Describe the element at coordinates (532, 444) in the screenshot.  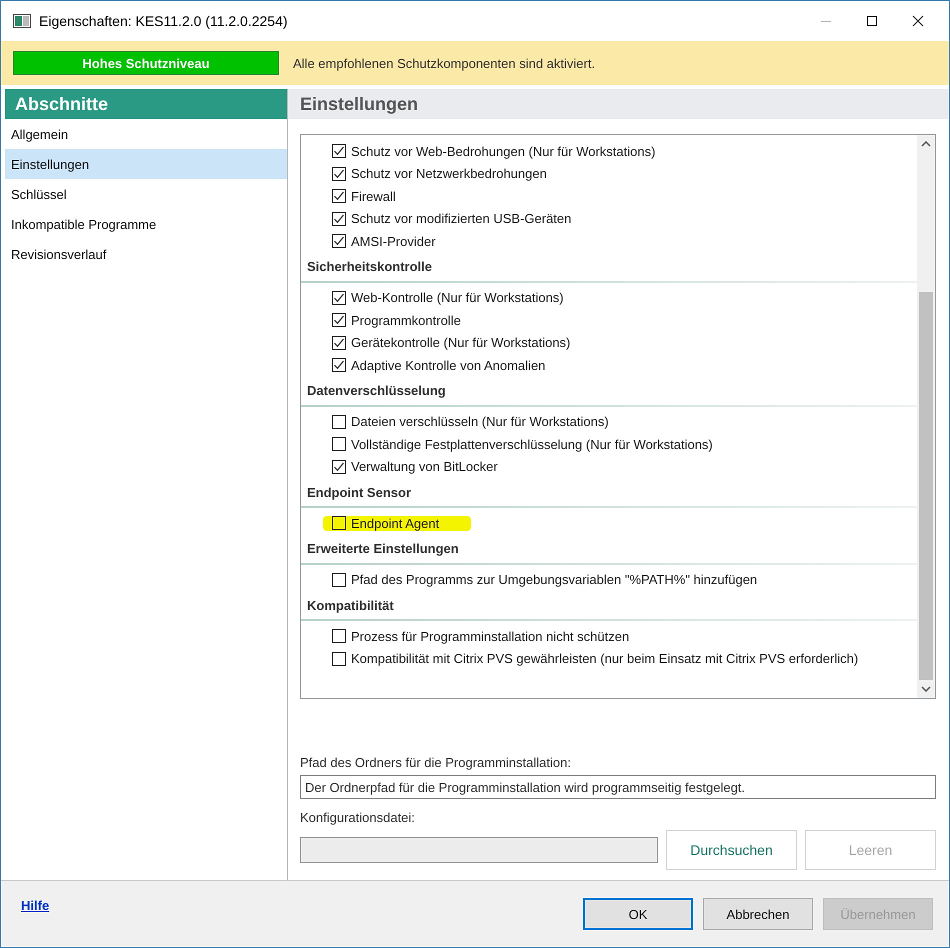
I see `checkbox-label: Vollständige Festplattenverschlüsselung (Nur für Workstations)` at that location.